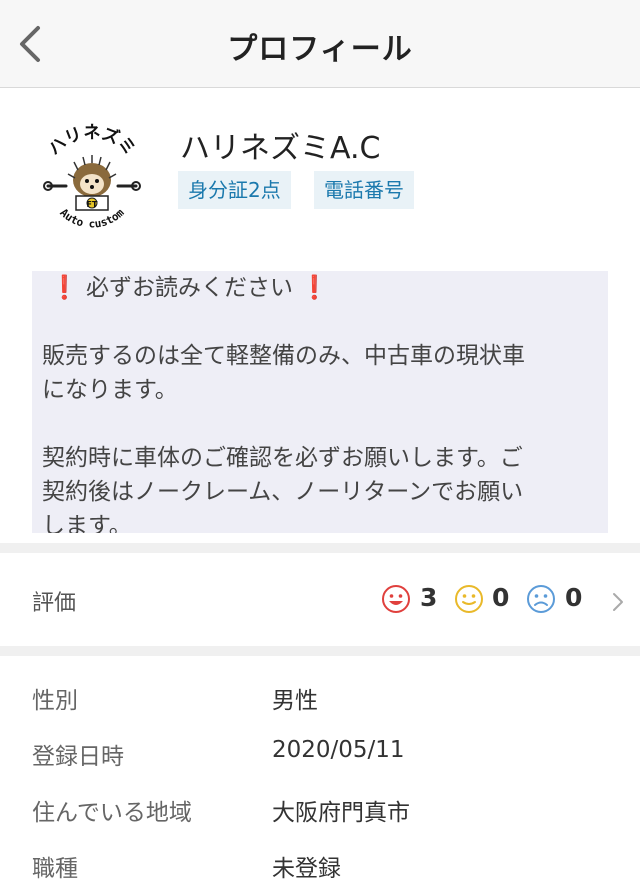 This screenshot has width=640, height=891. I want to click on avatar: ハリネズミ FT Auto custom, so click(92, 180).